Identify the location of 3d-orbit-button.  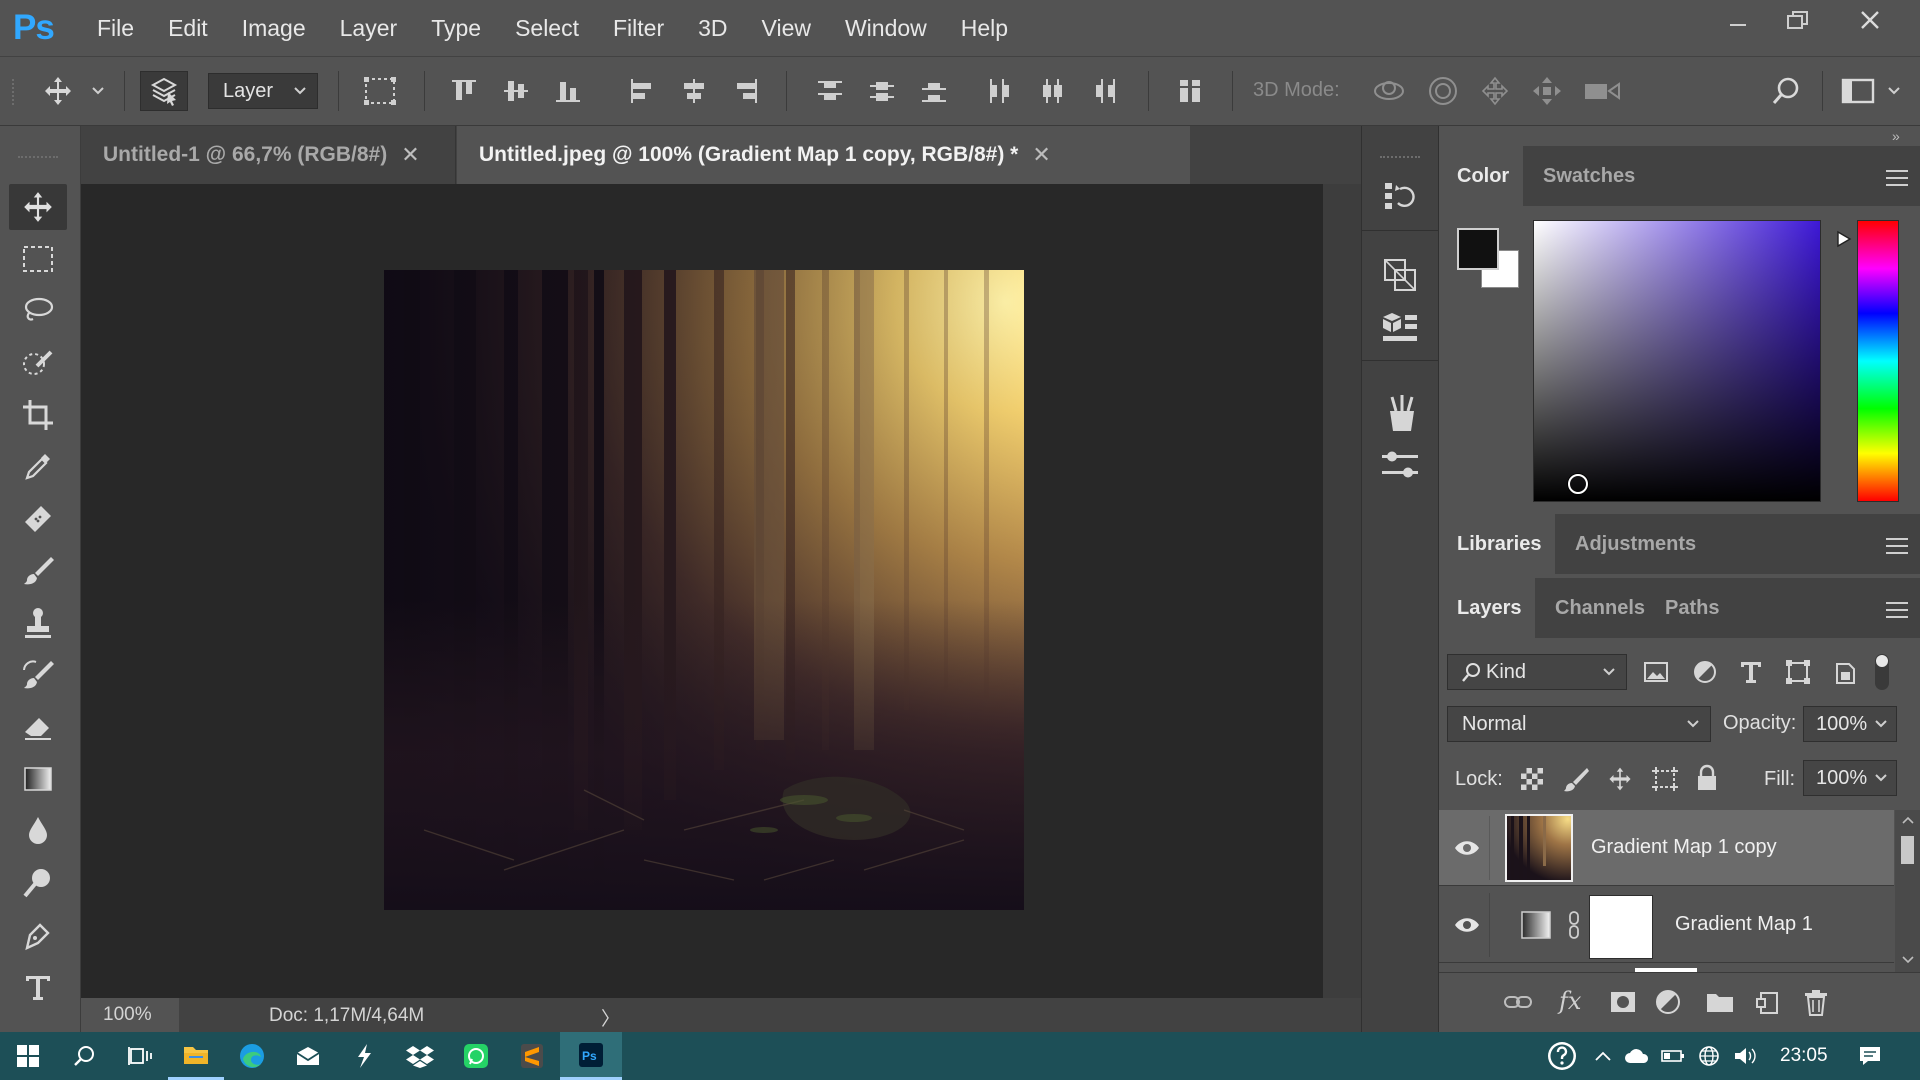
(1389, 91).